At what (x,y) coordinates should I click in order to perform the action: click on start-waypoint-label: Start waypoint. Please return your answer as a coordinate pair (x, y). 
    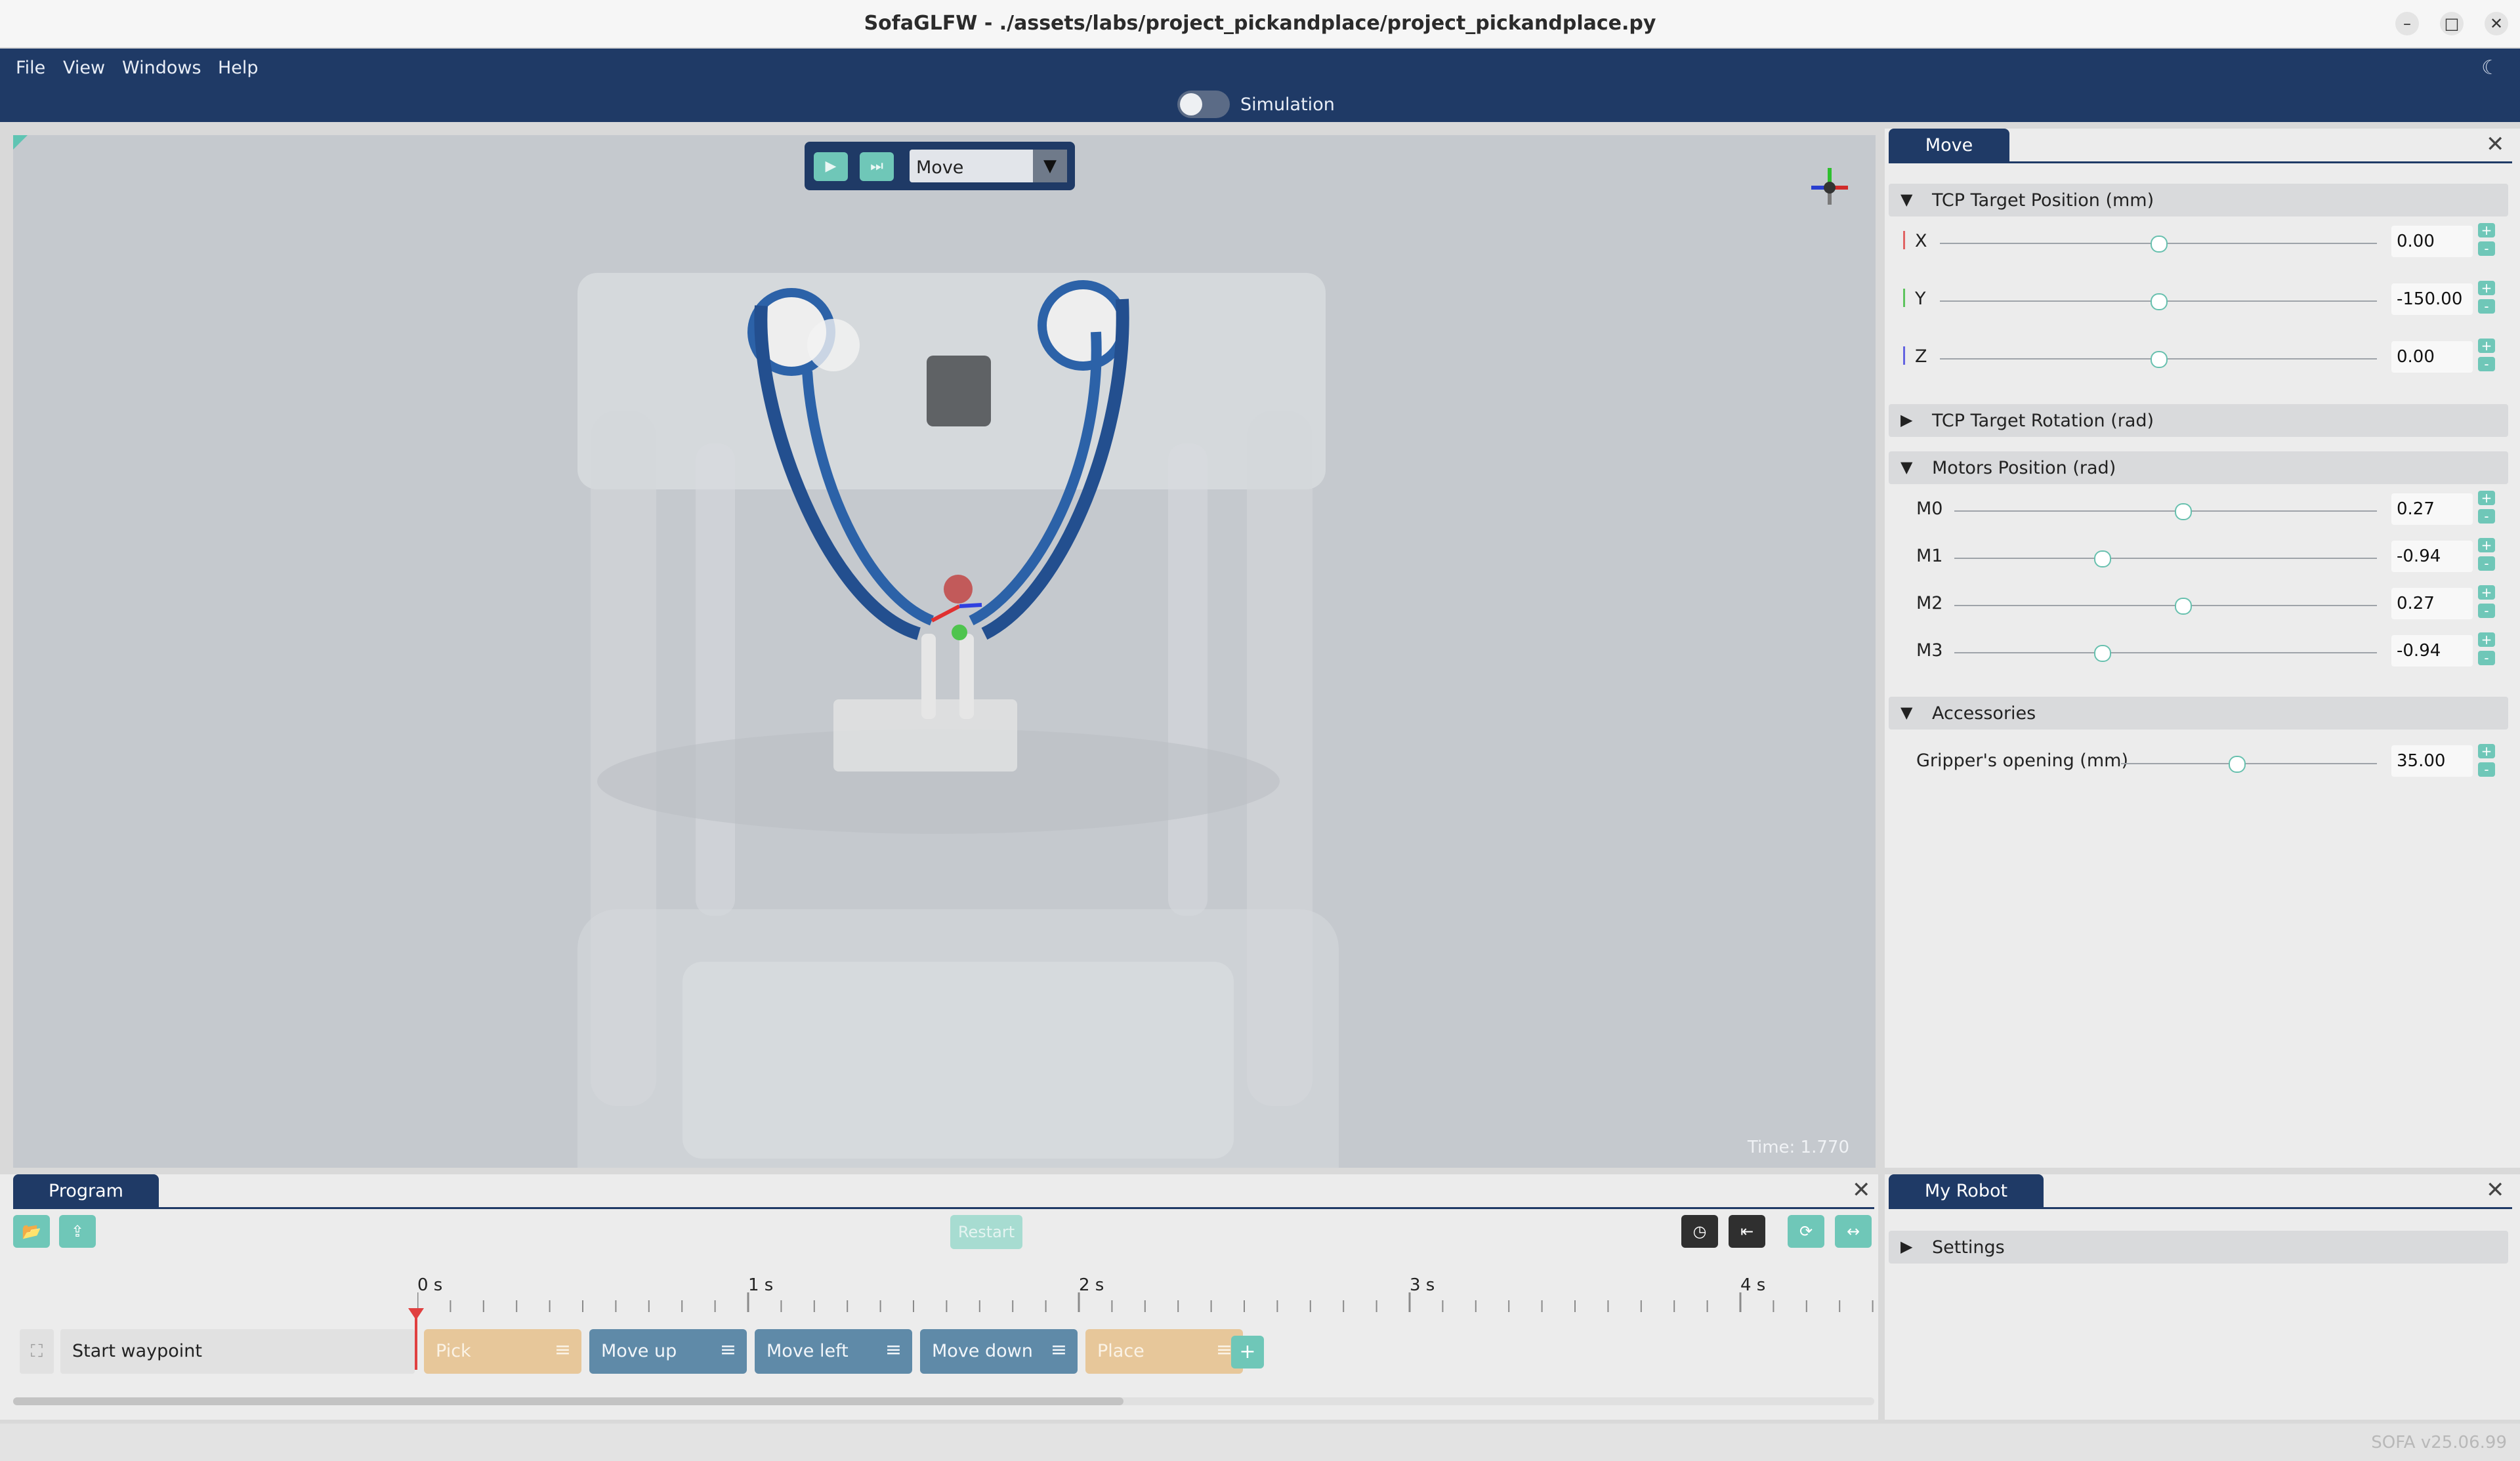
    Looking at the image, I should click on (137, 1351).